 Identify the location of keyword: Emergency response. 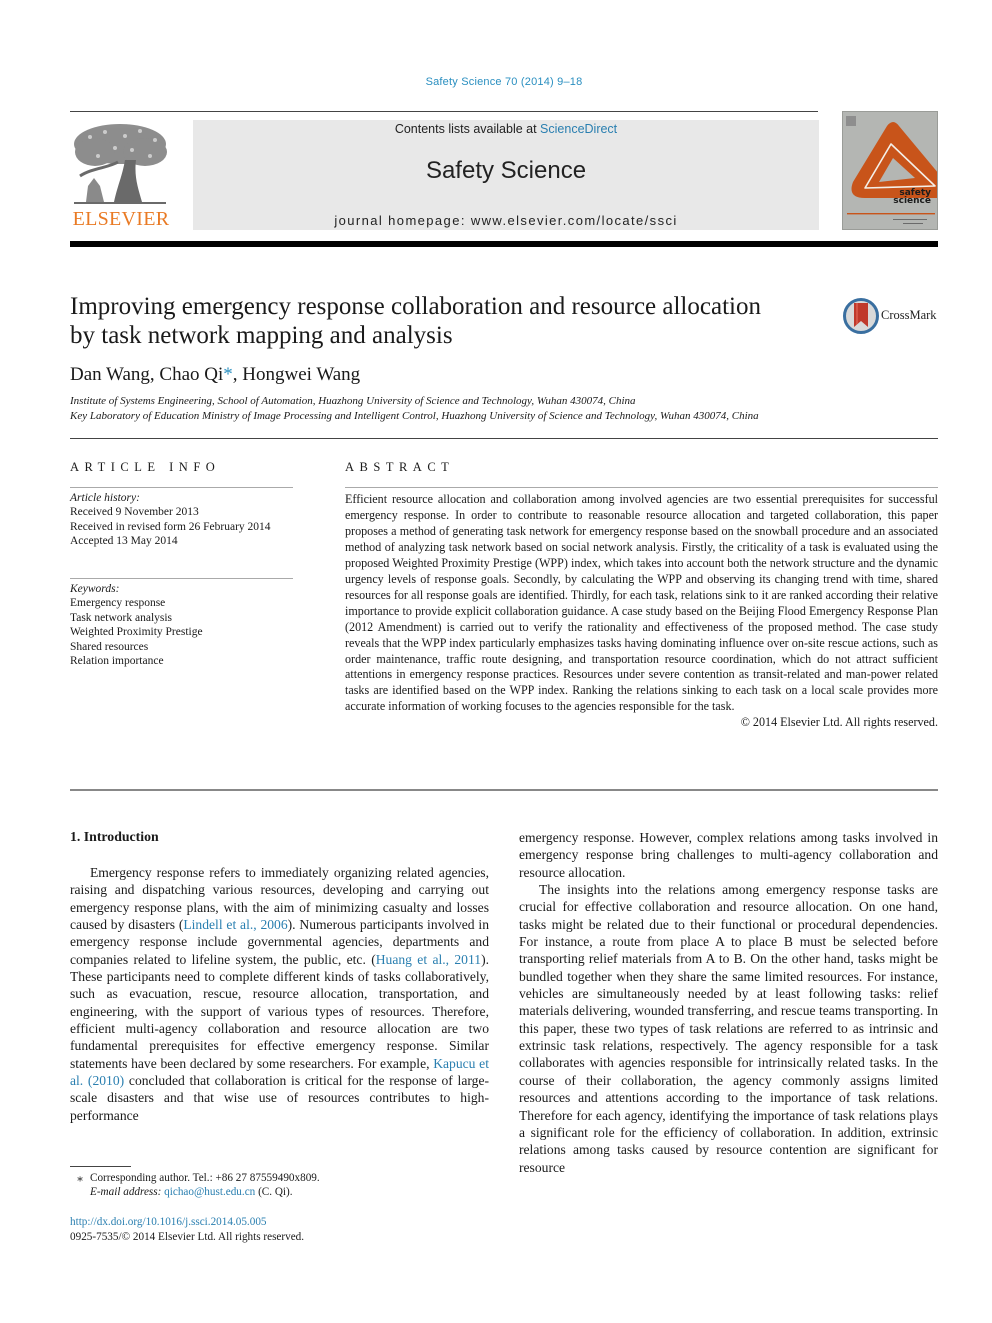
(118, 603).